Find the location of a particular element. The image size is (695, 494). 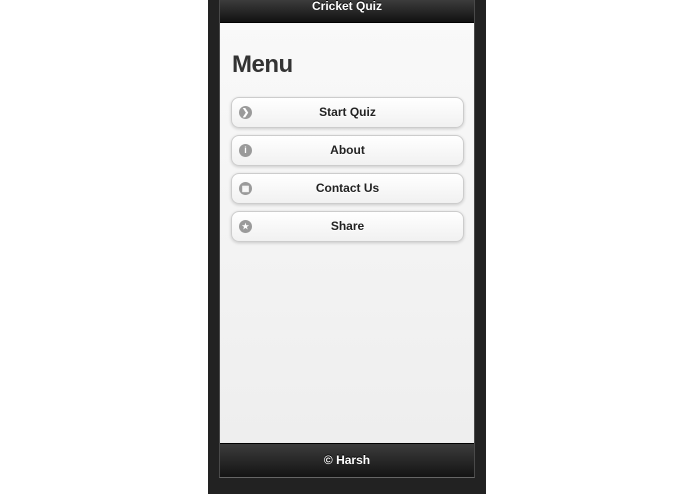

start-quiz-button: ❯ Start Quiz is located at coordinates (347, 112).